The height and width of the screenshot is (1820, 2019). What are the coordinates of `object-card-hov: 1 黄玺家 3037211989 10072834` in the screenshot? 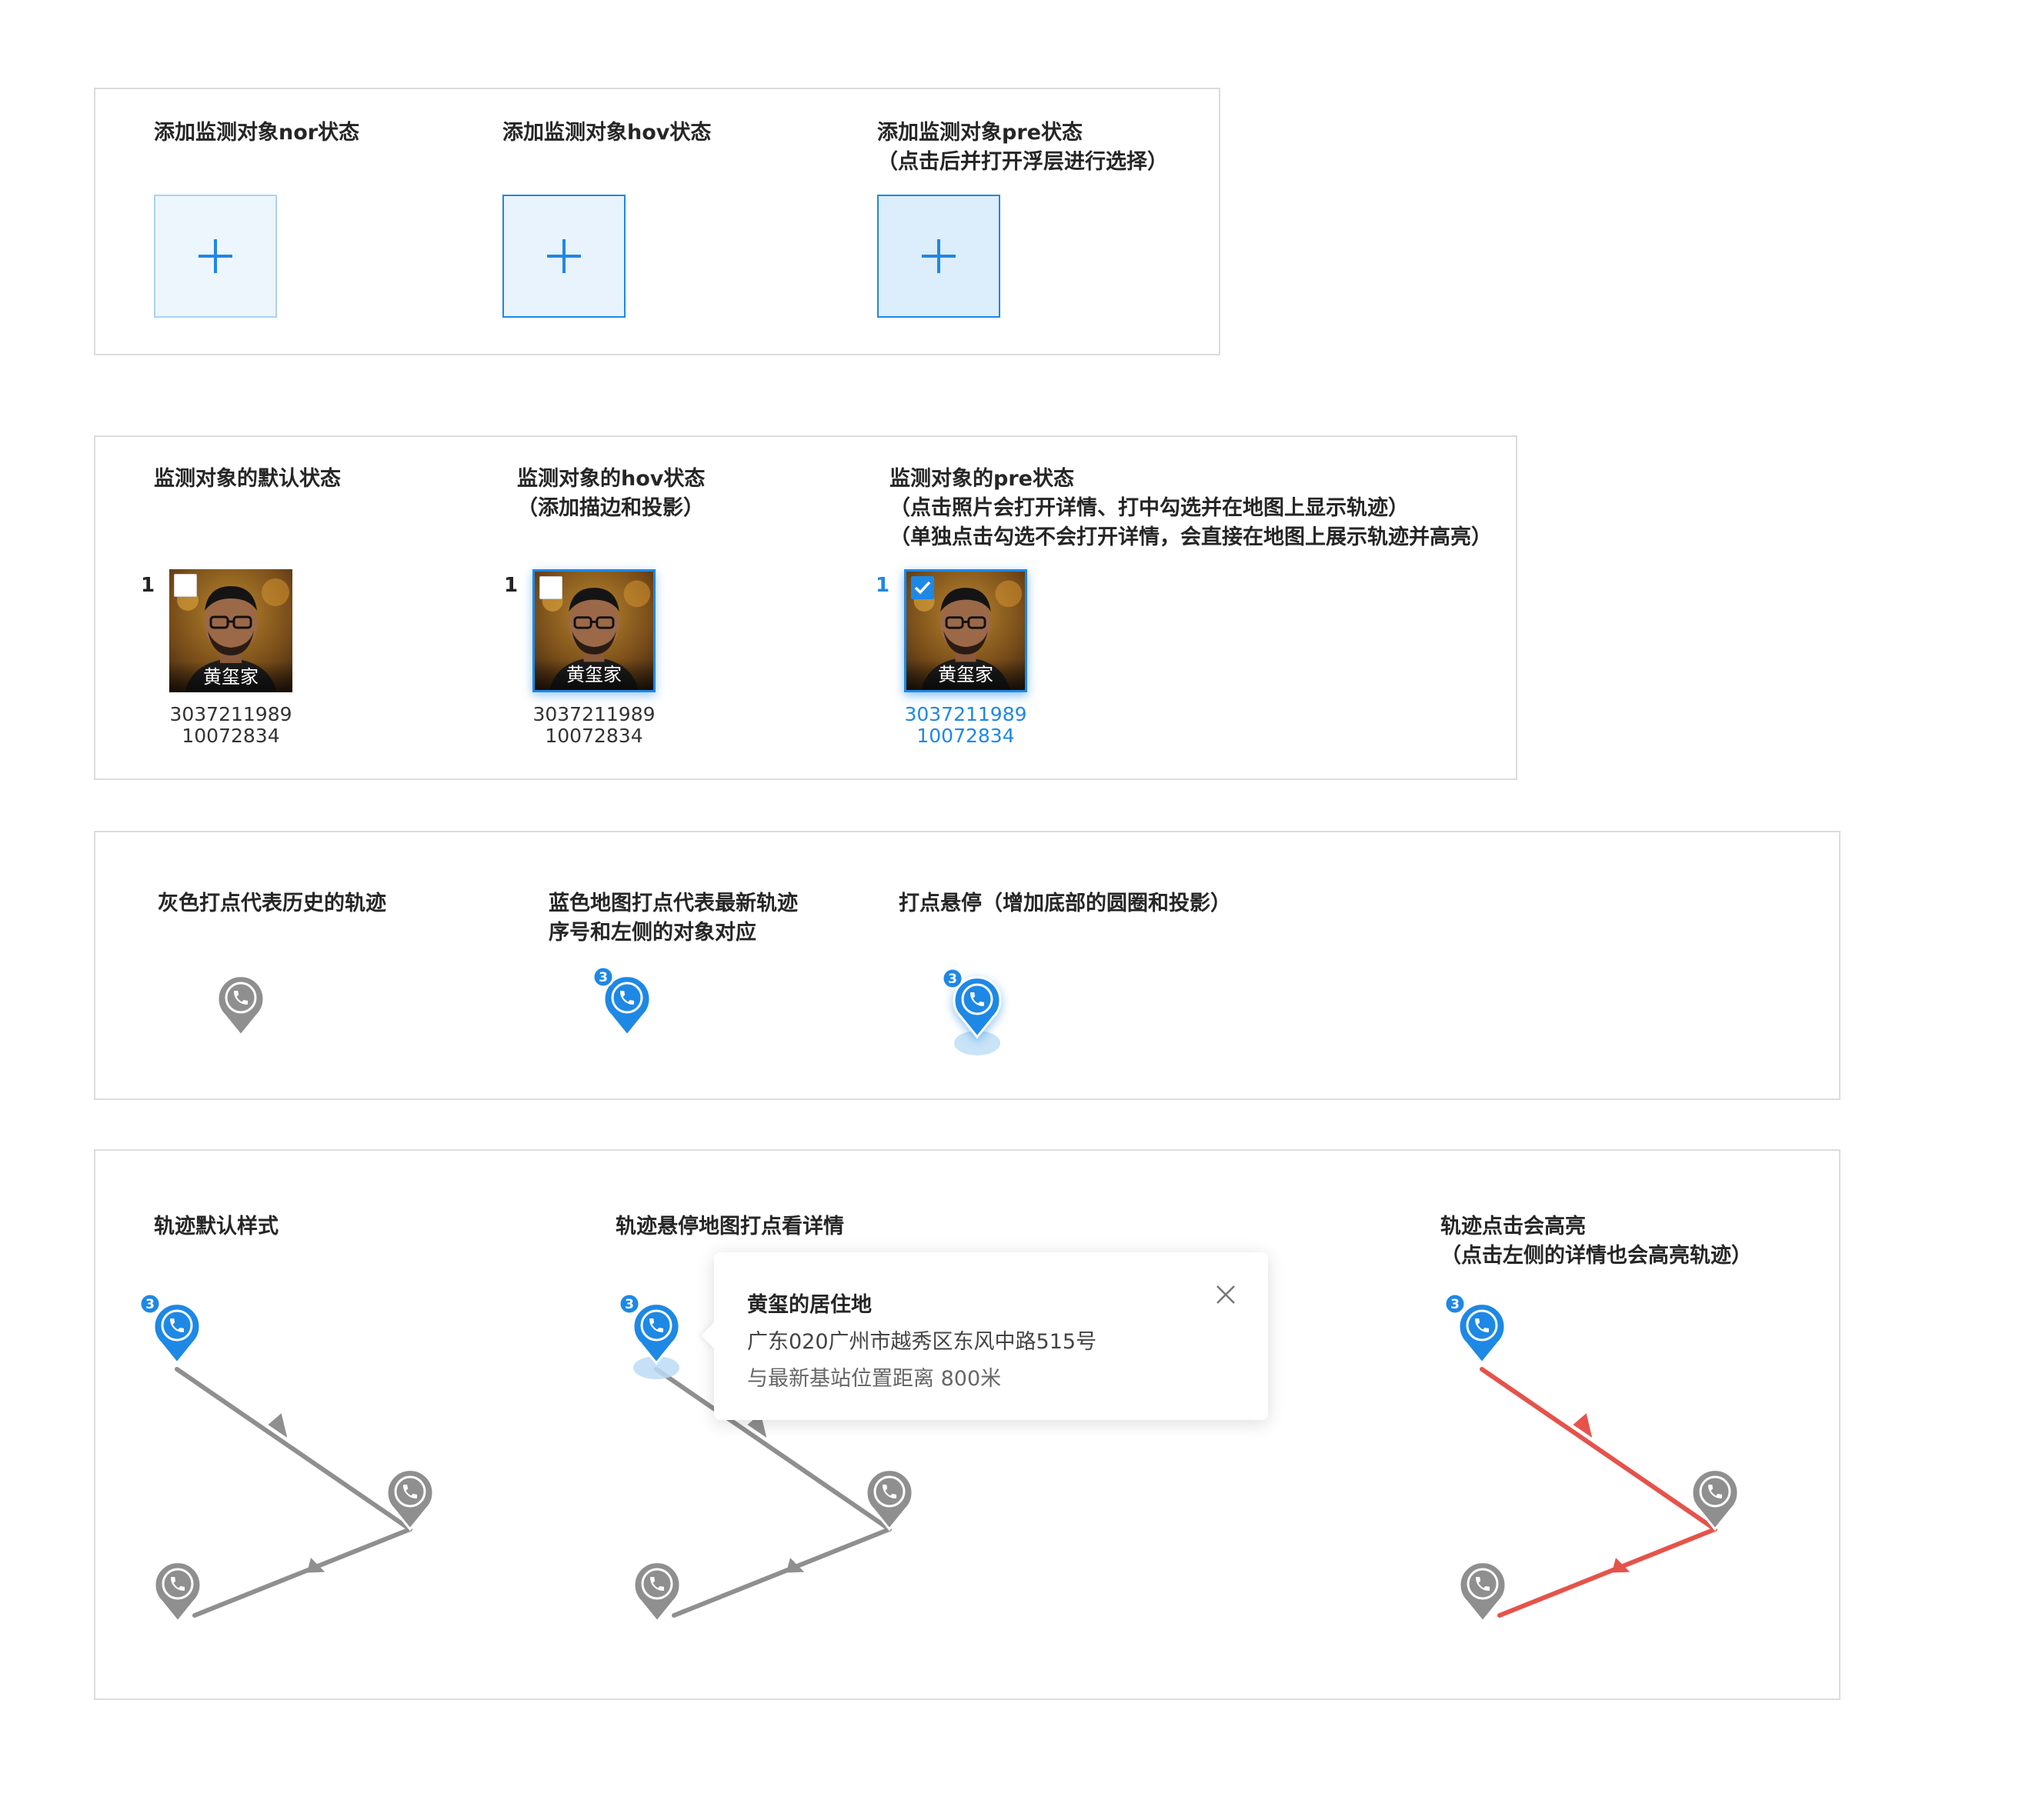 It's located at (611, 673).